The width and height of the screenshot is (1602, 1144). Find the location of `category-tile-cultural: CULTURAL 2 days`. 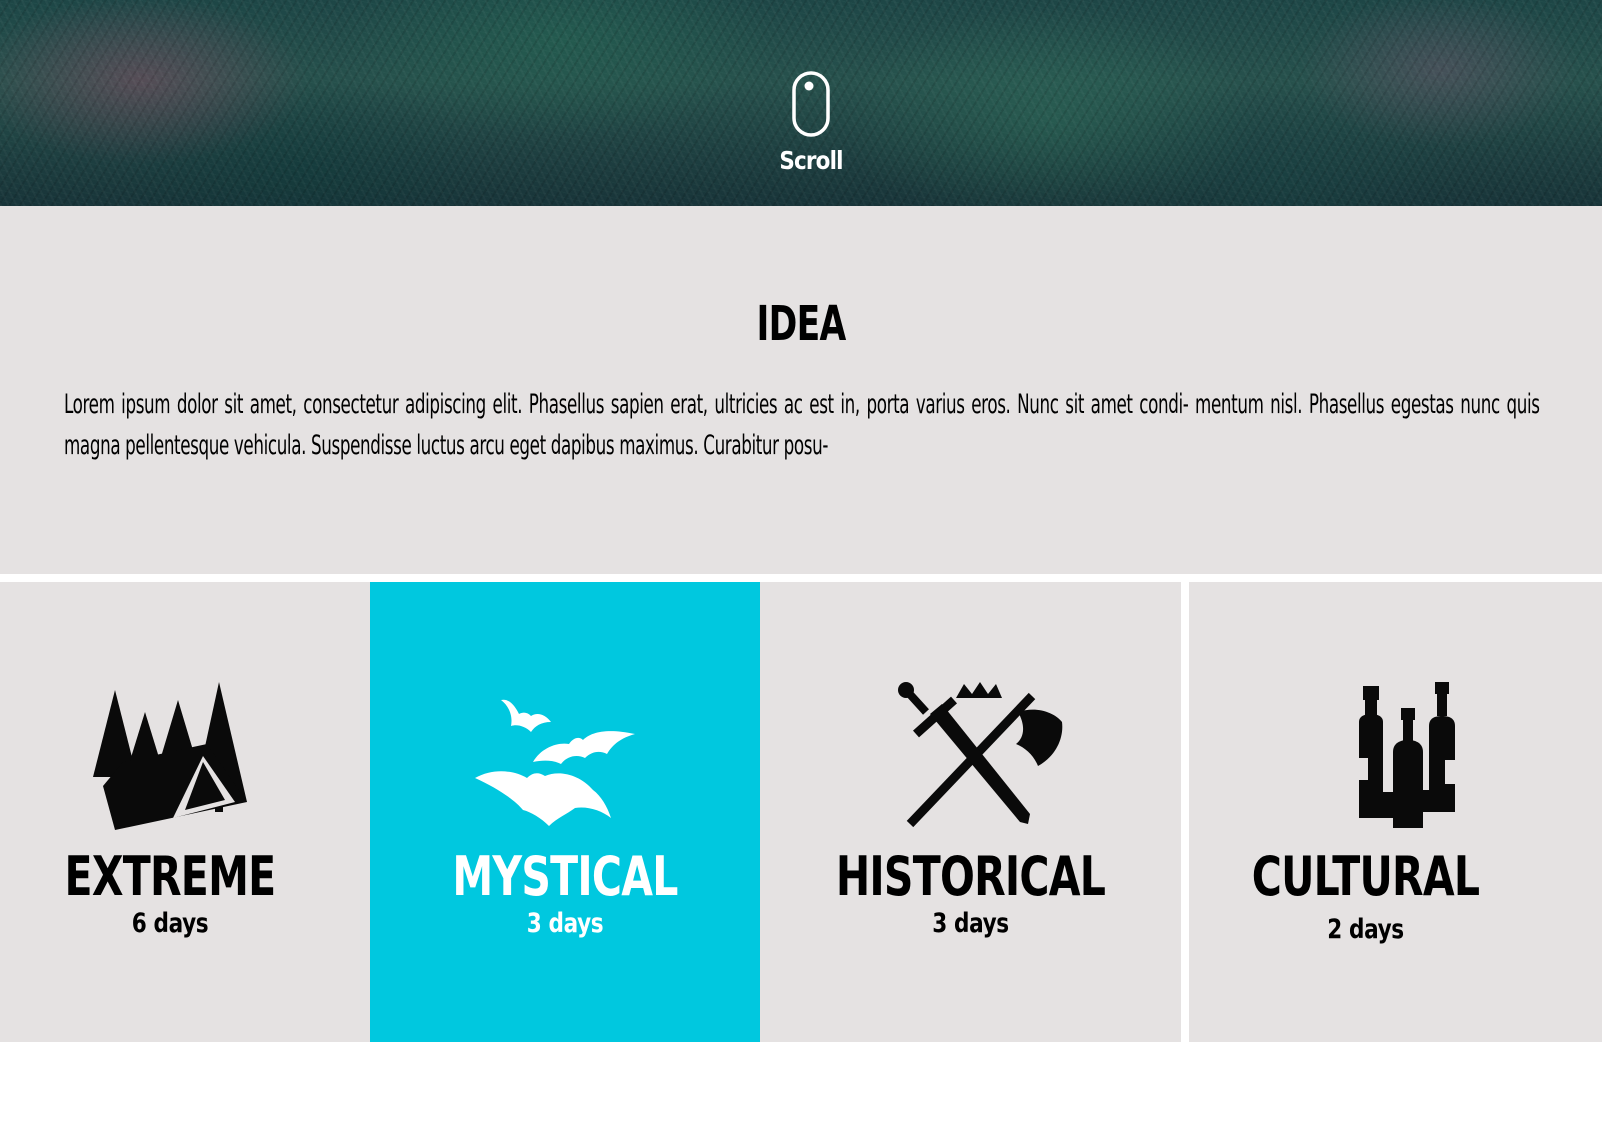

category-tile-cultural: CULTURAL 2 days is located at coordinates (1395, 812).